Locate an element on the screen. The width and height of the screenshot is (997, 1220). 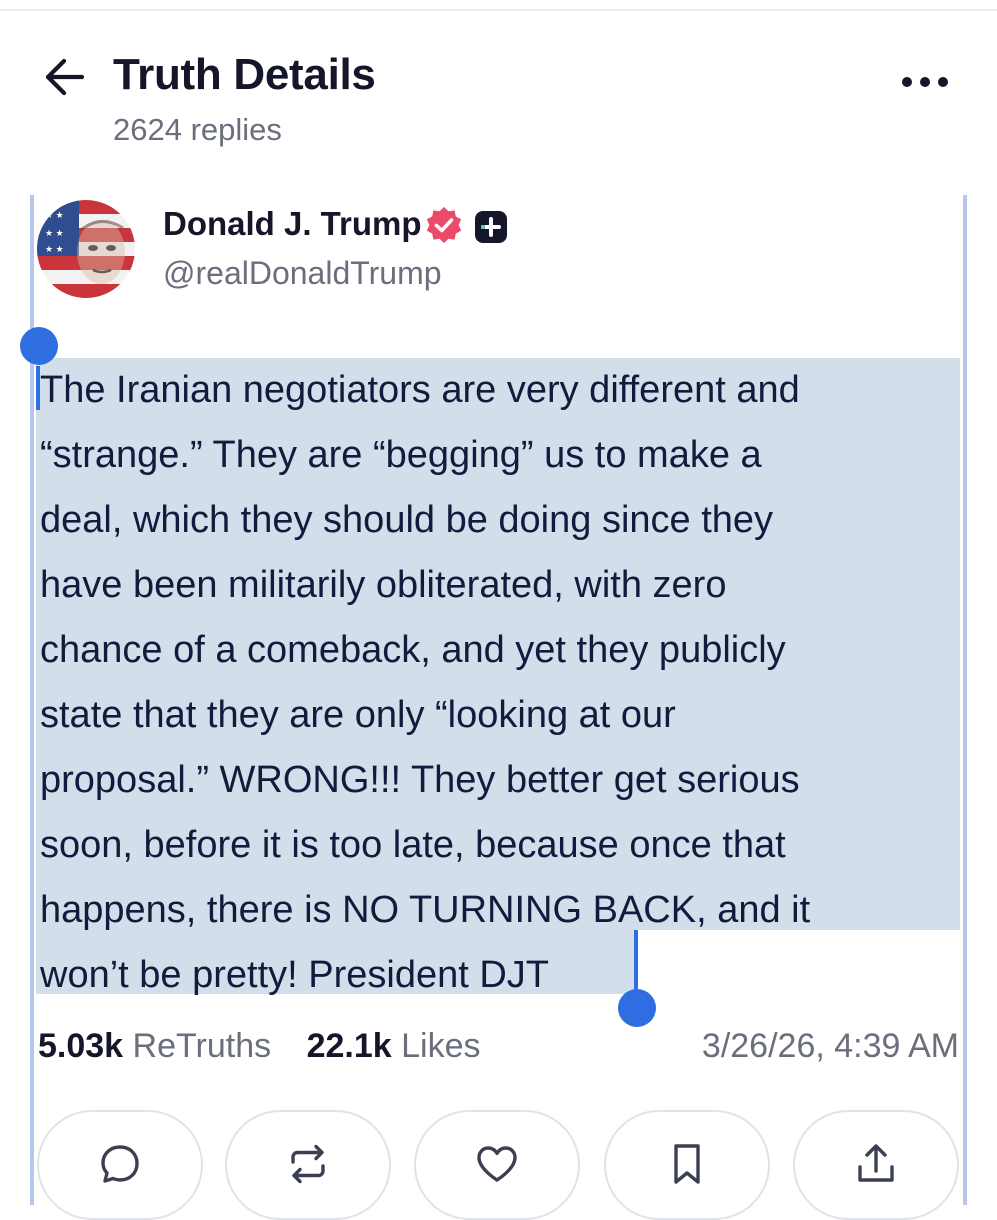
retruths-stat: 5.03k ReTruths is located at coordinates (154, 1046).